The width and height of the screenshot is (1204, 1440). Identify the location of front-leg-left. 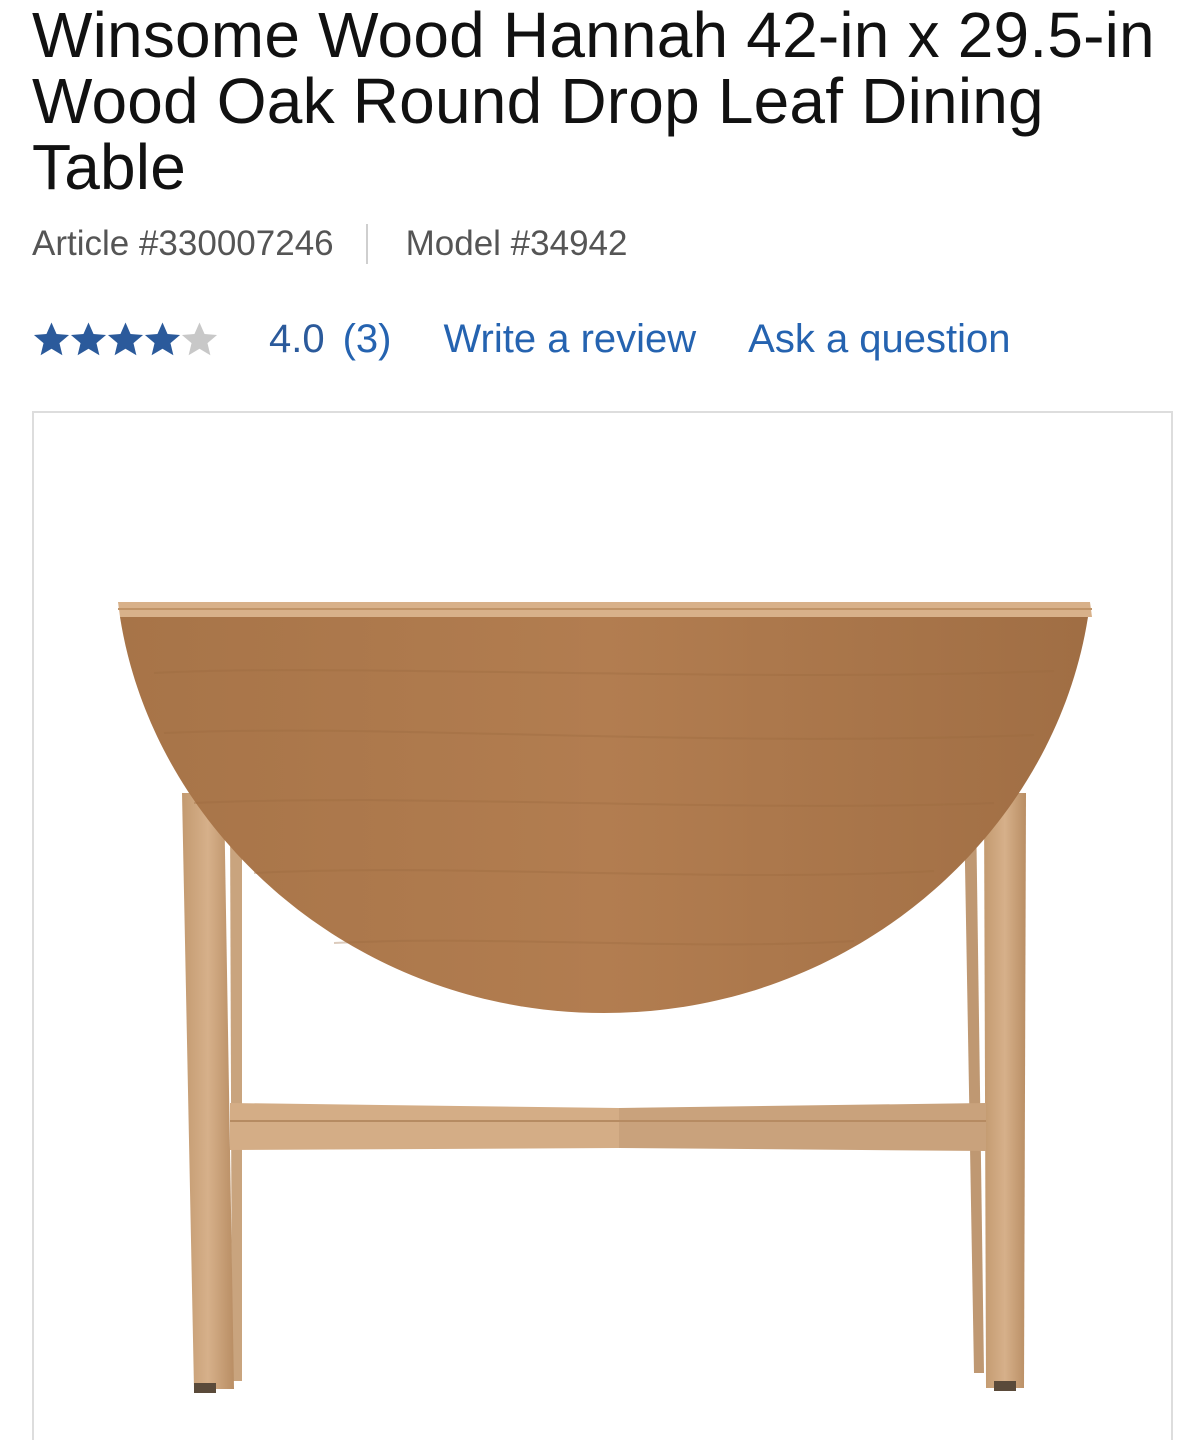
(208, 1091).